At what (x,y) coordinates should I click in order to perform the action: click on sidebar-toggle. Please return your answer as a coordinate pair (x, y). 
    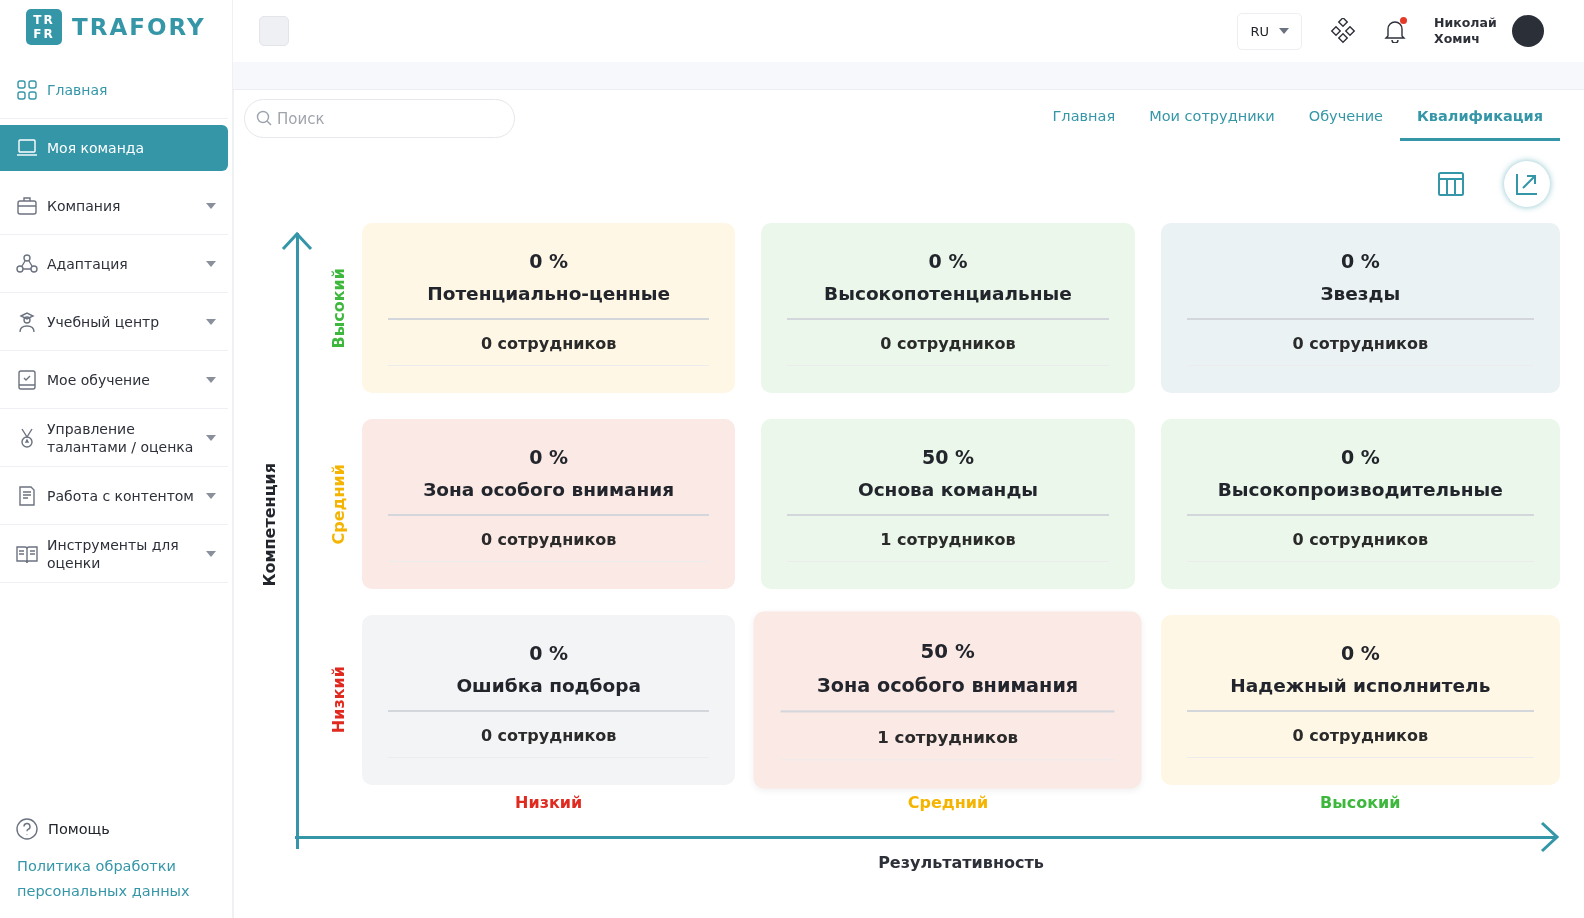
    Looking at the image, I should click on (274, 31).